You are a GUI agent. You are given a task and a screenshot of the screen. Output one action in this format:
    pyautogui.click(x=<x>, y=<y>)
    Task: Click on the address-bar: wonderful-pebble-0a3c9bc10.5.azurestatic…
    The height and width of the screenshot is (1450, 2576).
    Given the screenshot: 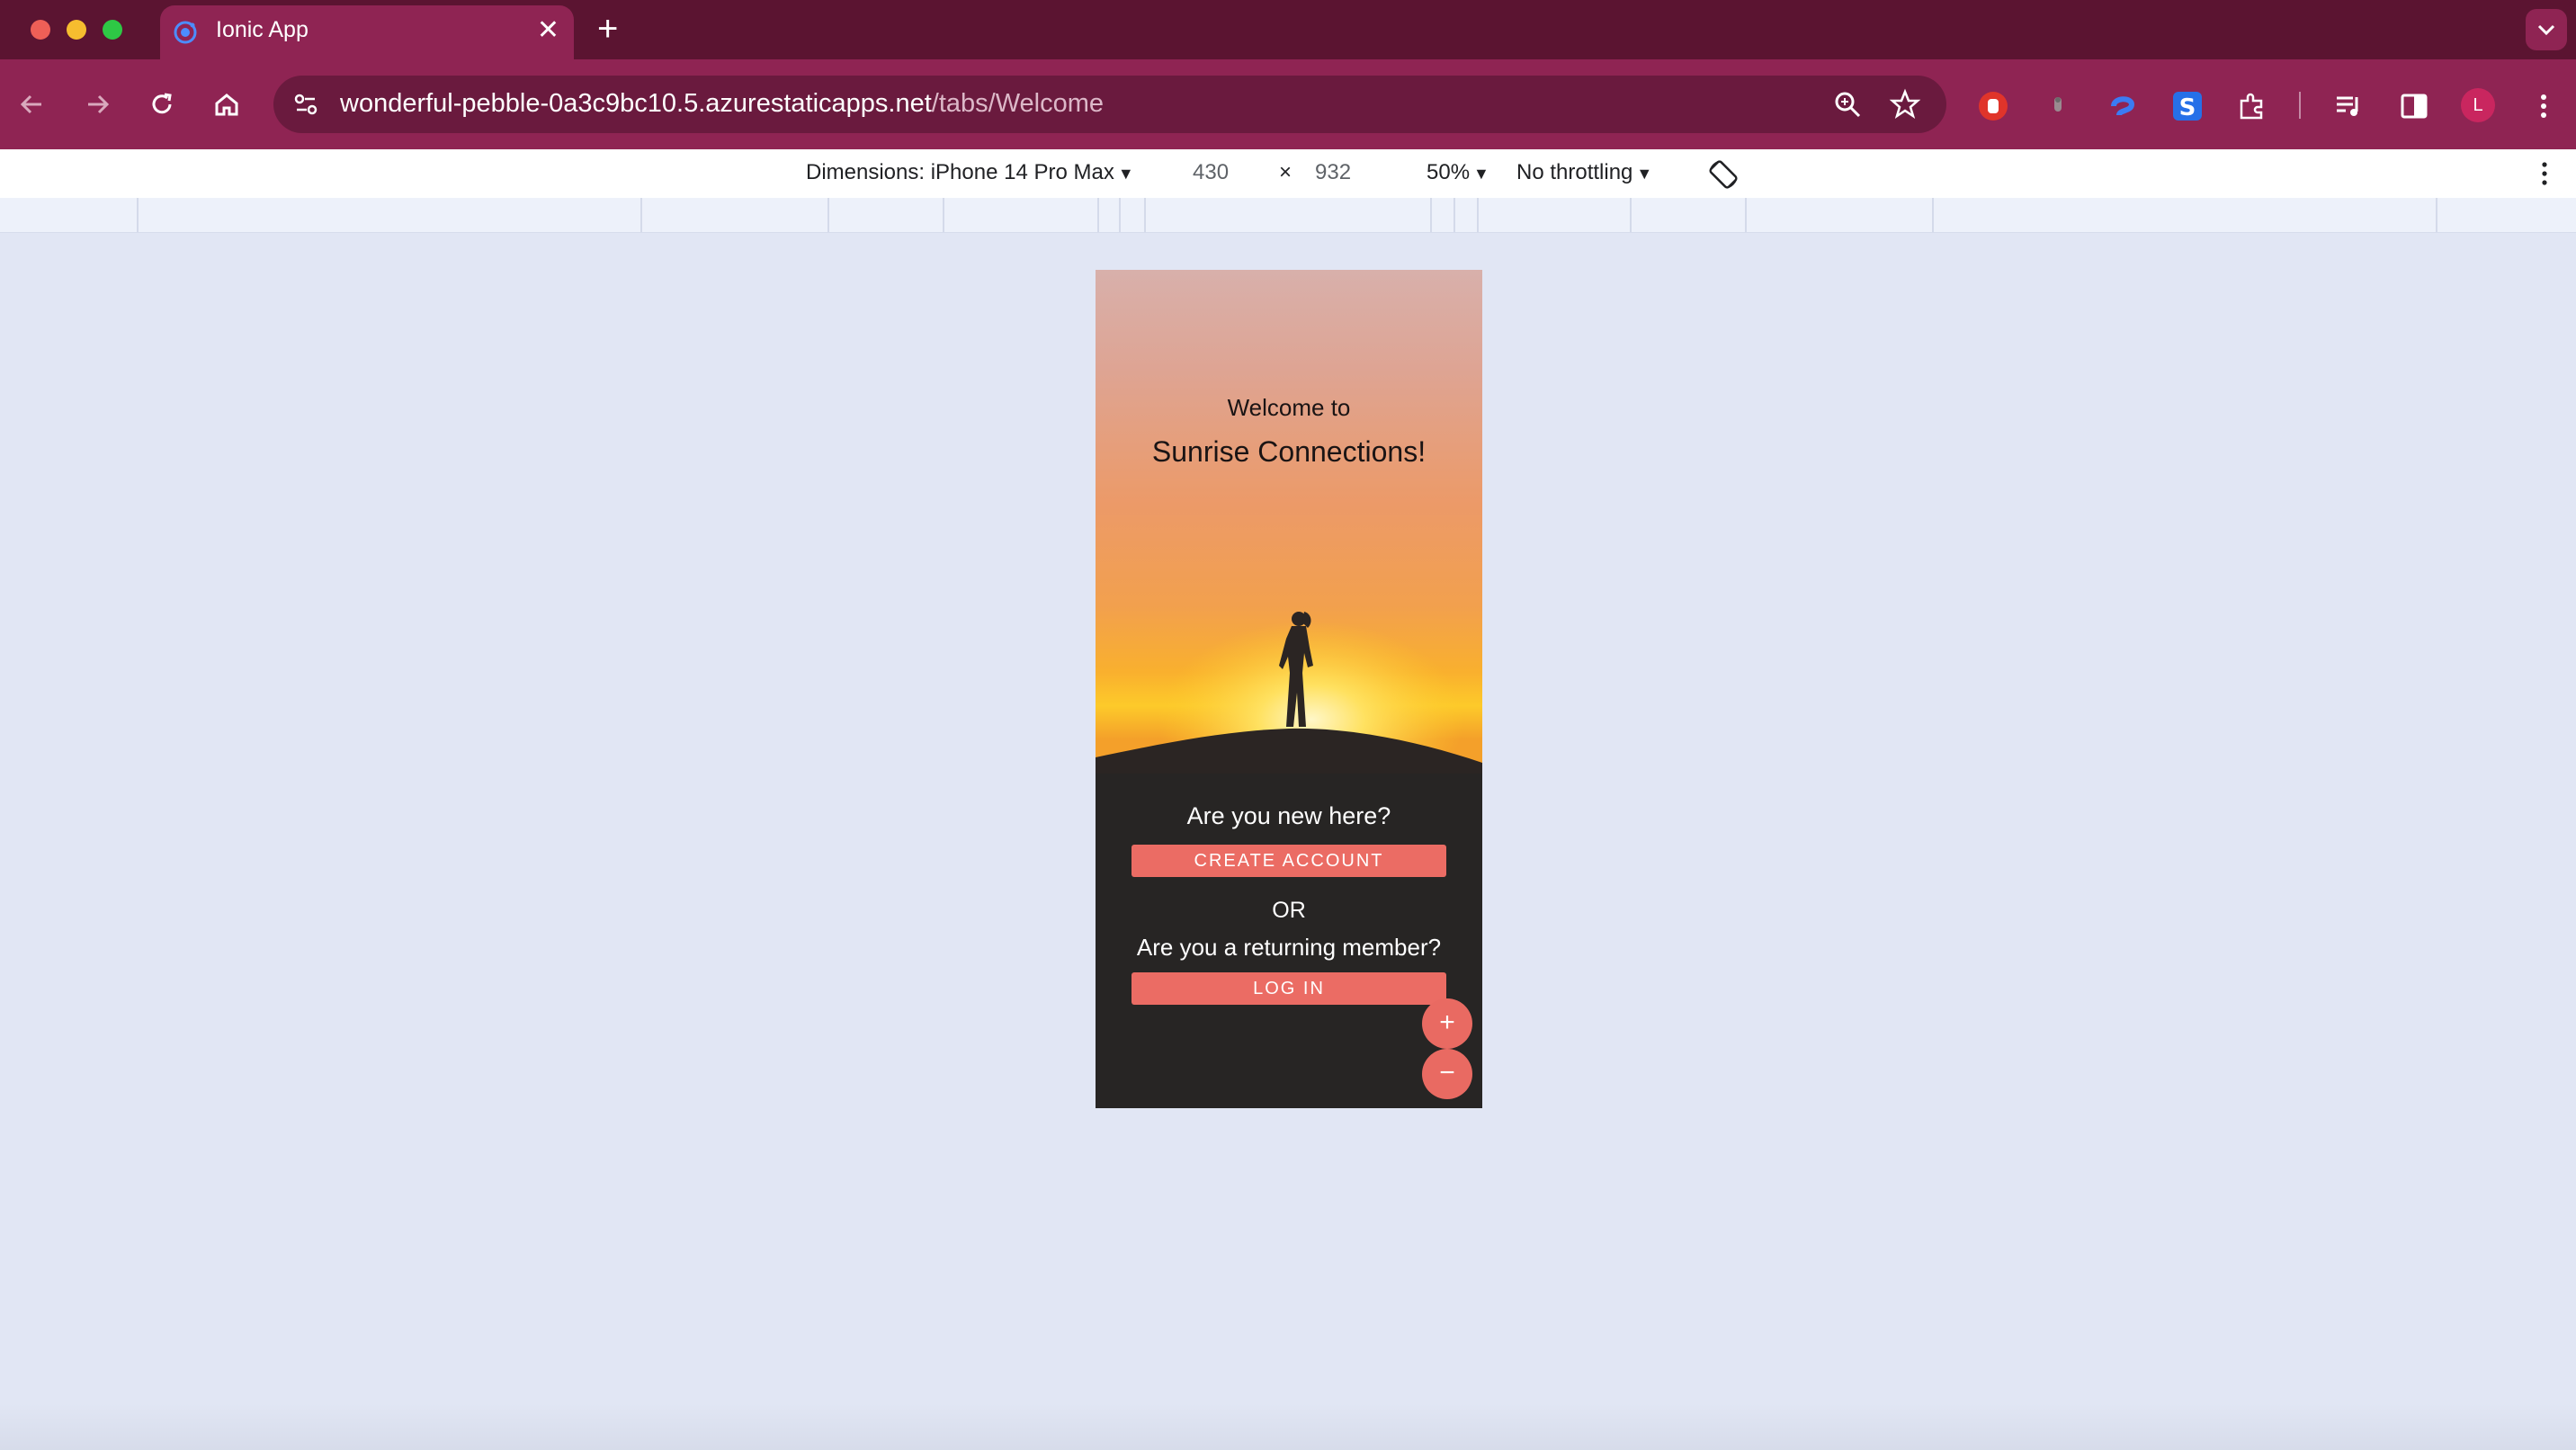 What is the action you would take?
    pyautogui.click(x=1109, y=104)
    